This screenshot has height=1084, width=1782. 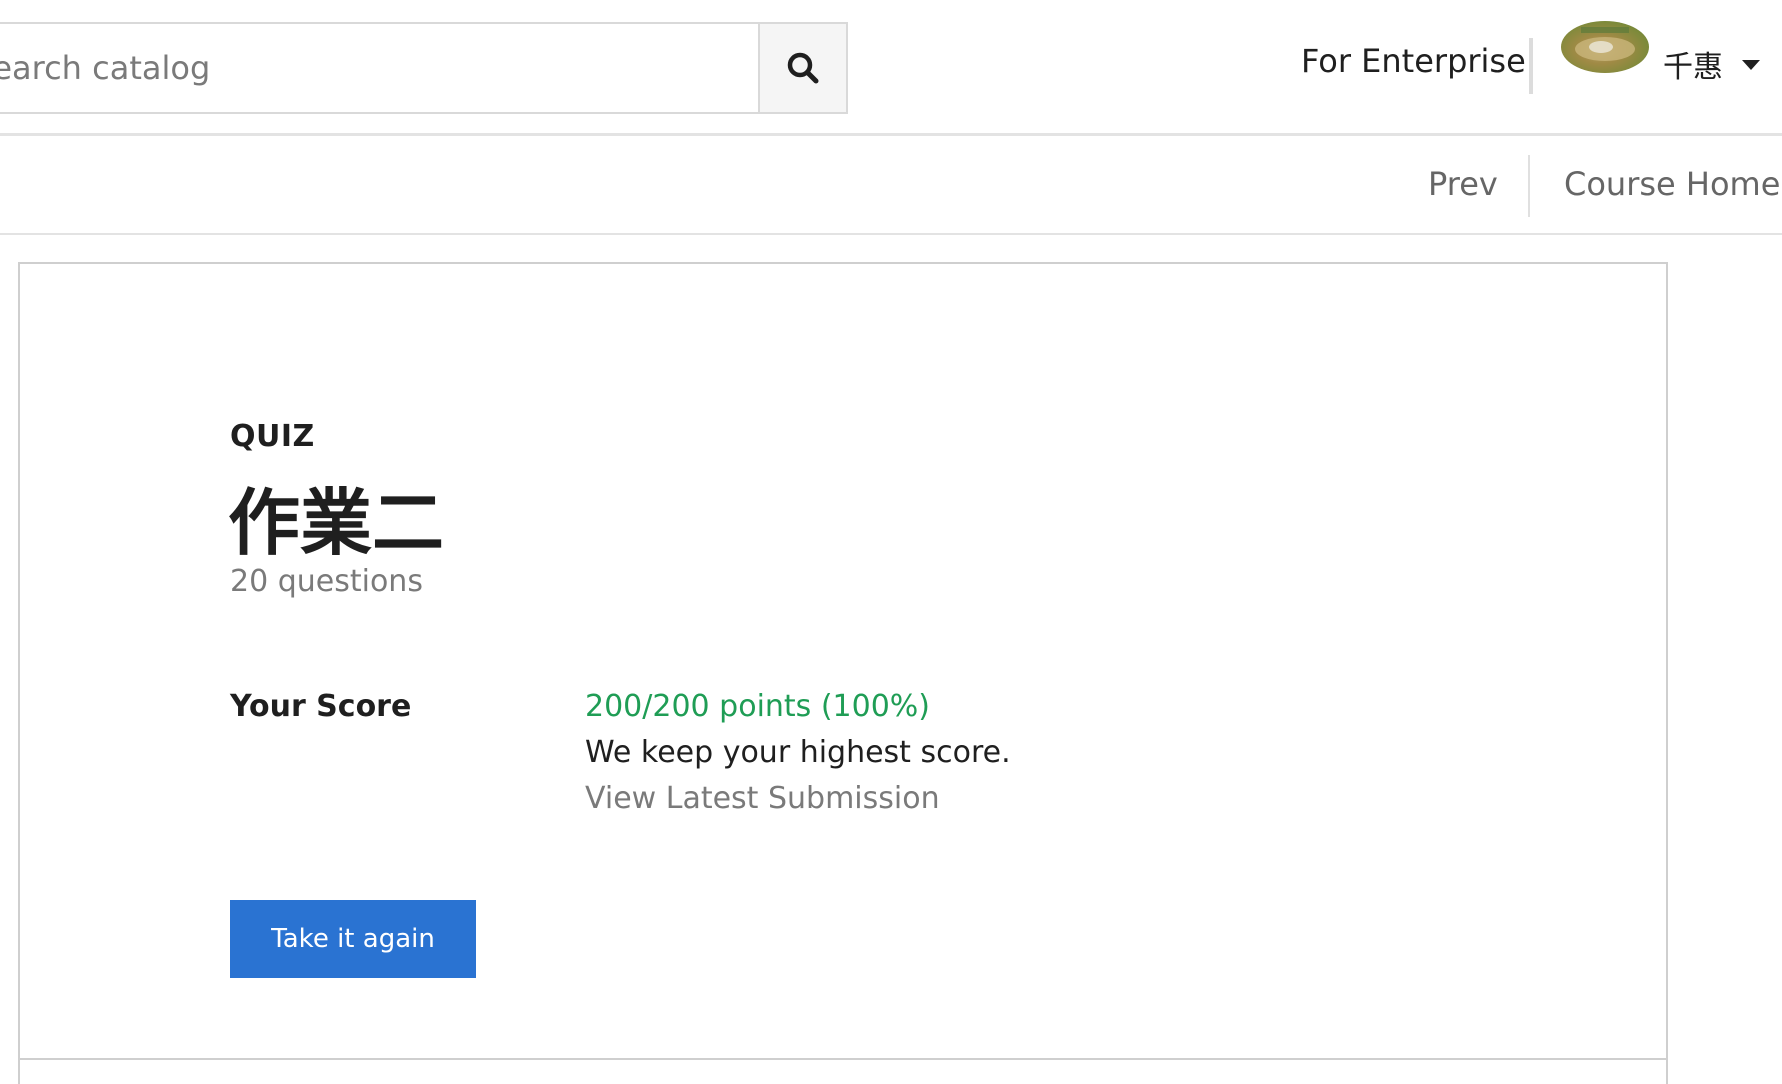 I want to click on caret-down-icon, so click(x=1751, y=65).